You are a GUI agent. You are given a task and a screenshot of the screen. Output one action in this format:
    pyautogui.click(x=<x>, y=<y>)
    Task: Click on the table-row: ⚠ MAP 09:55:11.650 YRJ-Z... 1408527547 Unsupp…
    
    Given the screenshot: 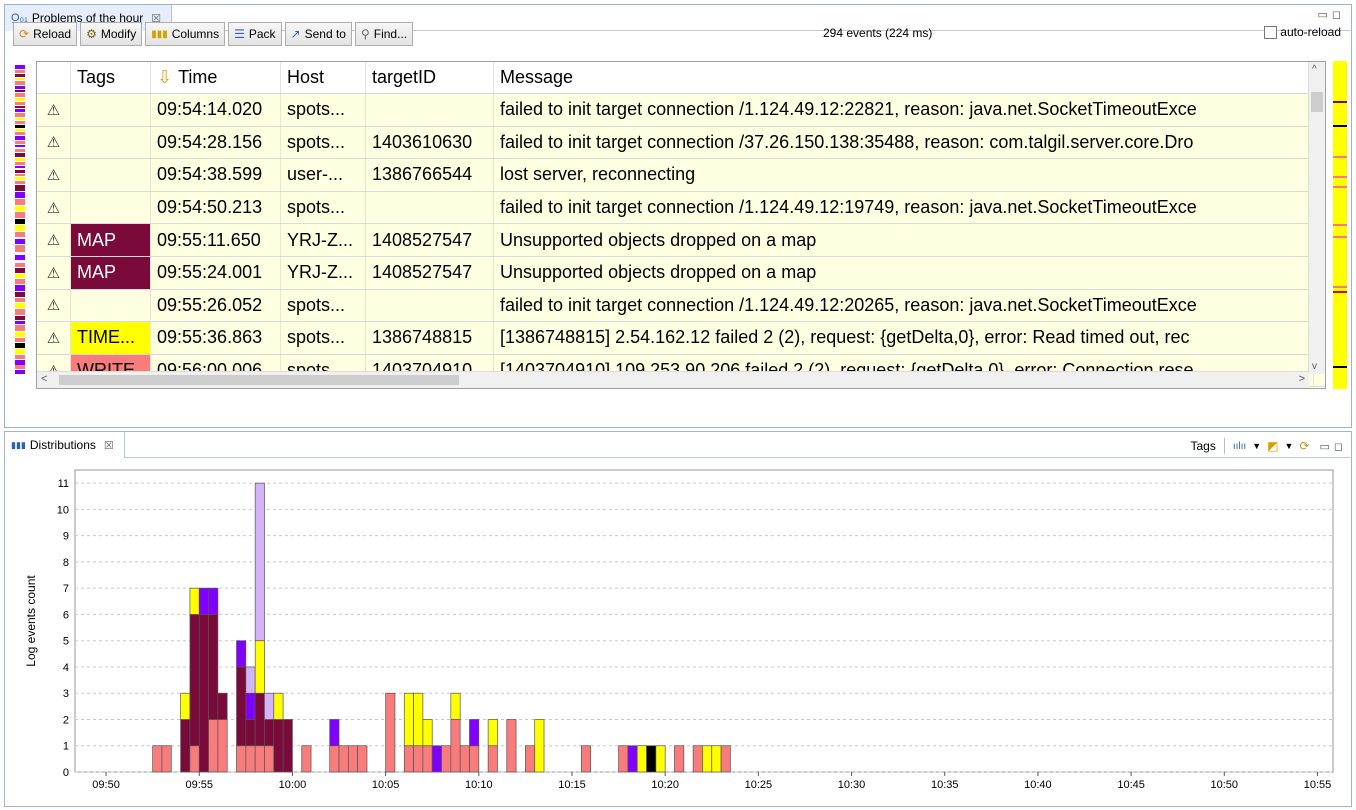 What is the action you would take?
    pyautogui.click(x=681, y=240)
    